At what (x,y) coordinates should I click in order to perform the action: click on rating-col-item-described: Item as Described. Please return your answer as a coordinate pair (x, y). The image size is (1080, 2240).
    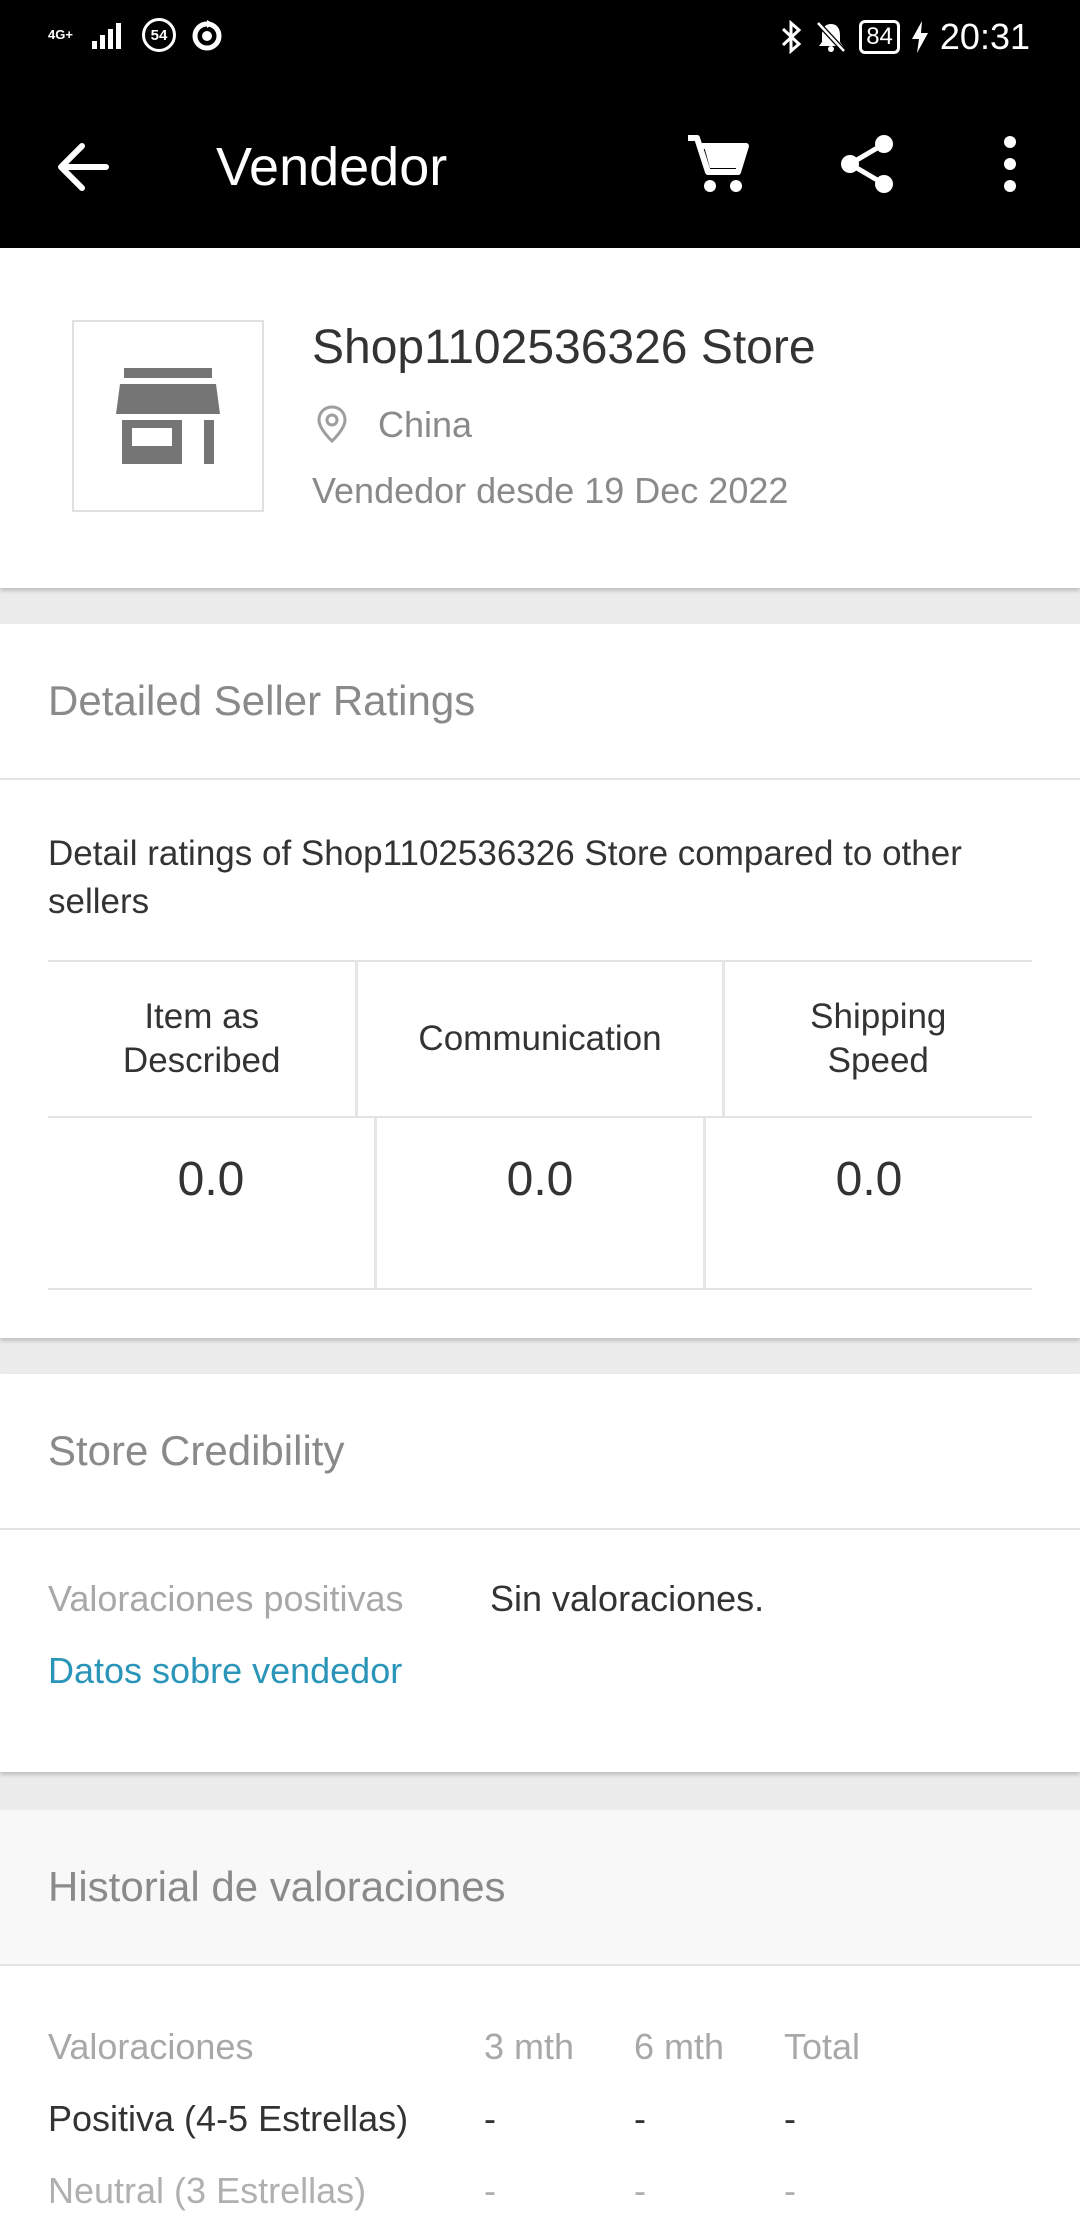
    Looking at the image, I should click on (203, 1039).